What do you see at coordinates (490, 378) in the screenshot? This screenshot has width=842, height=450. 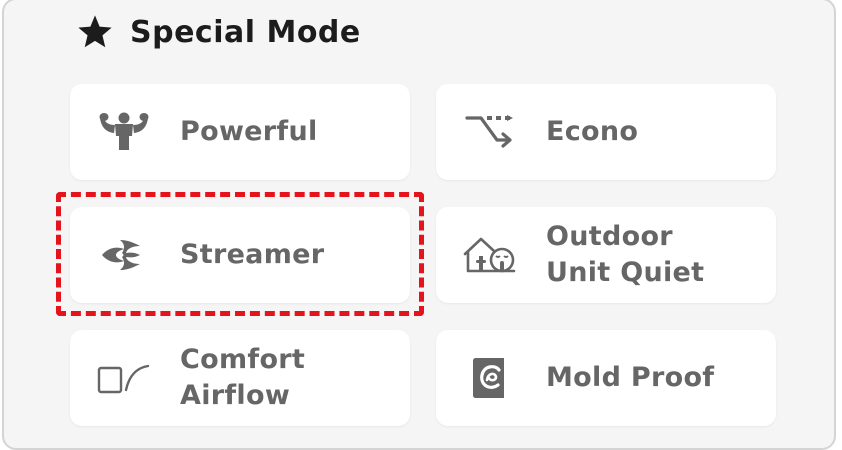 I see `mold-proof-icon` at bounding box center [490, 378].